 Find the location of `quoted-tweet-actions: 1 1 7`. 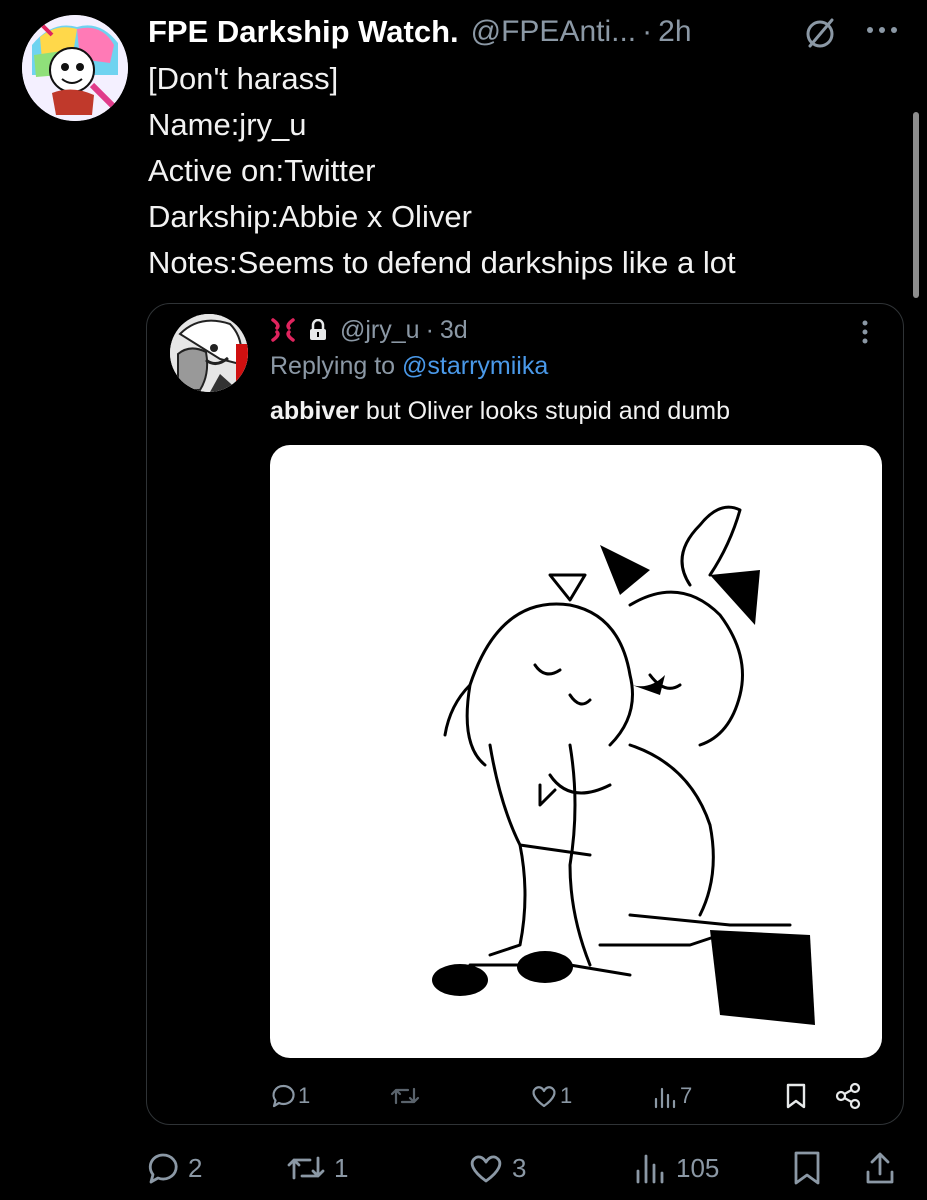

quoted-tweet-actions: 1 1 7 is located at coordinates (576, 1096).